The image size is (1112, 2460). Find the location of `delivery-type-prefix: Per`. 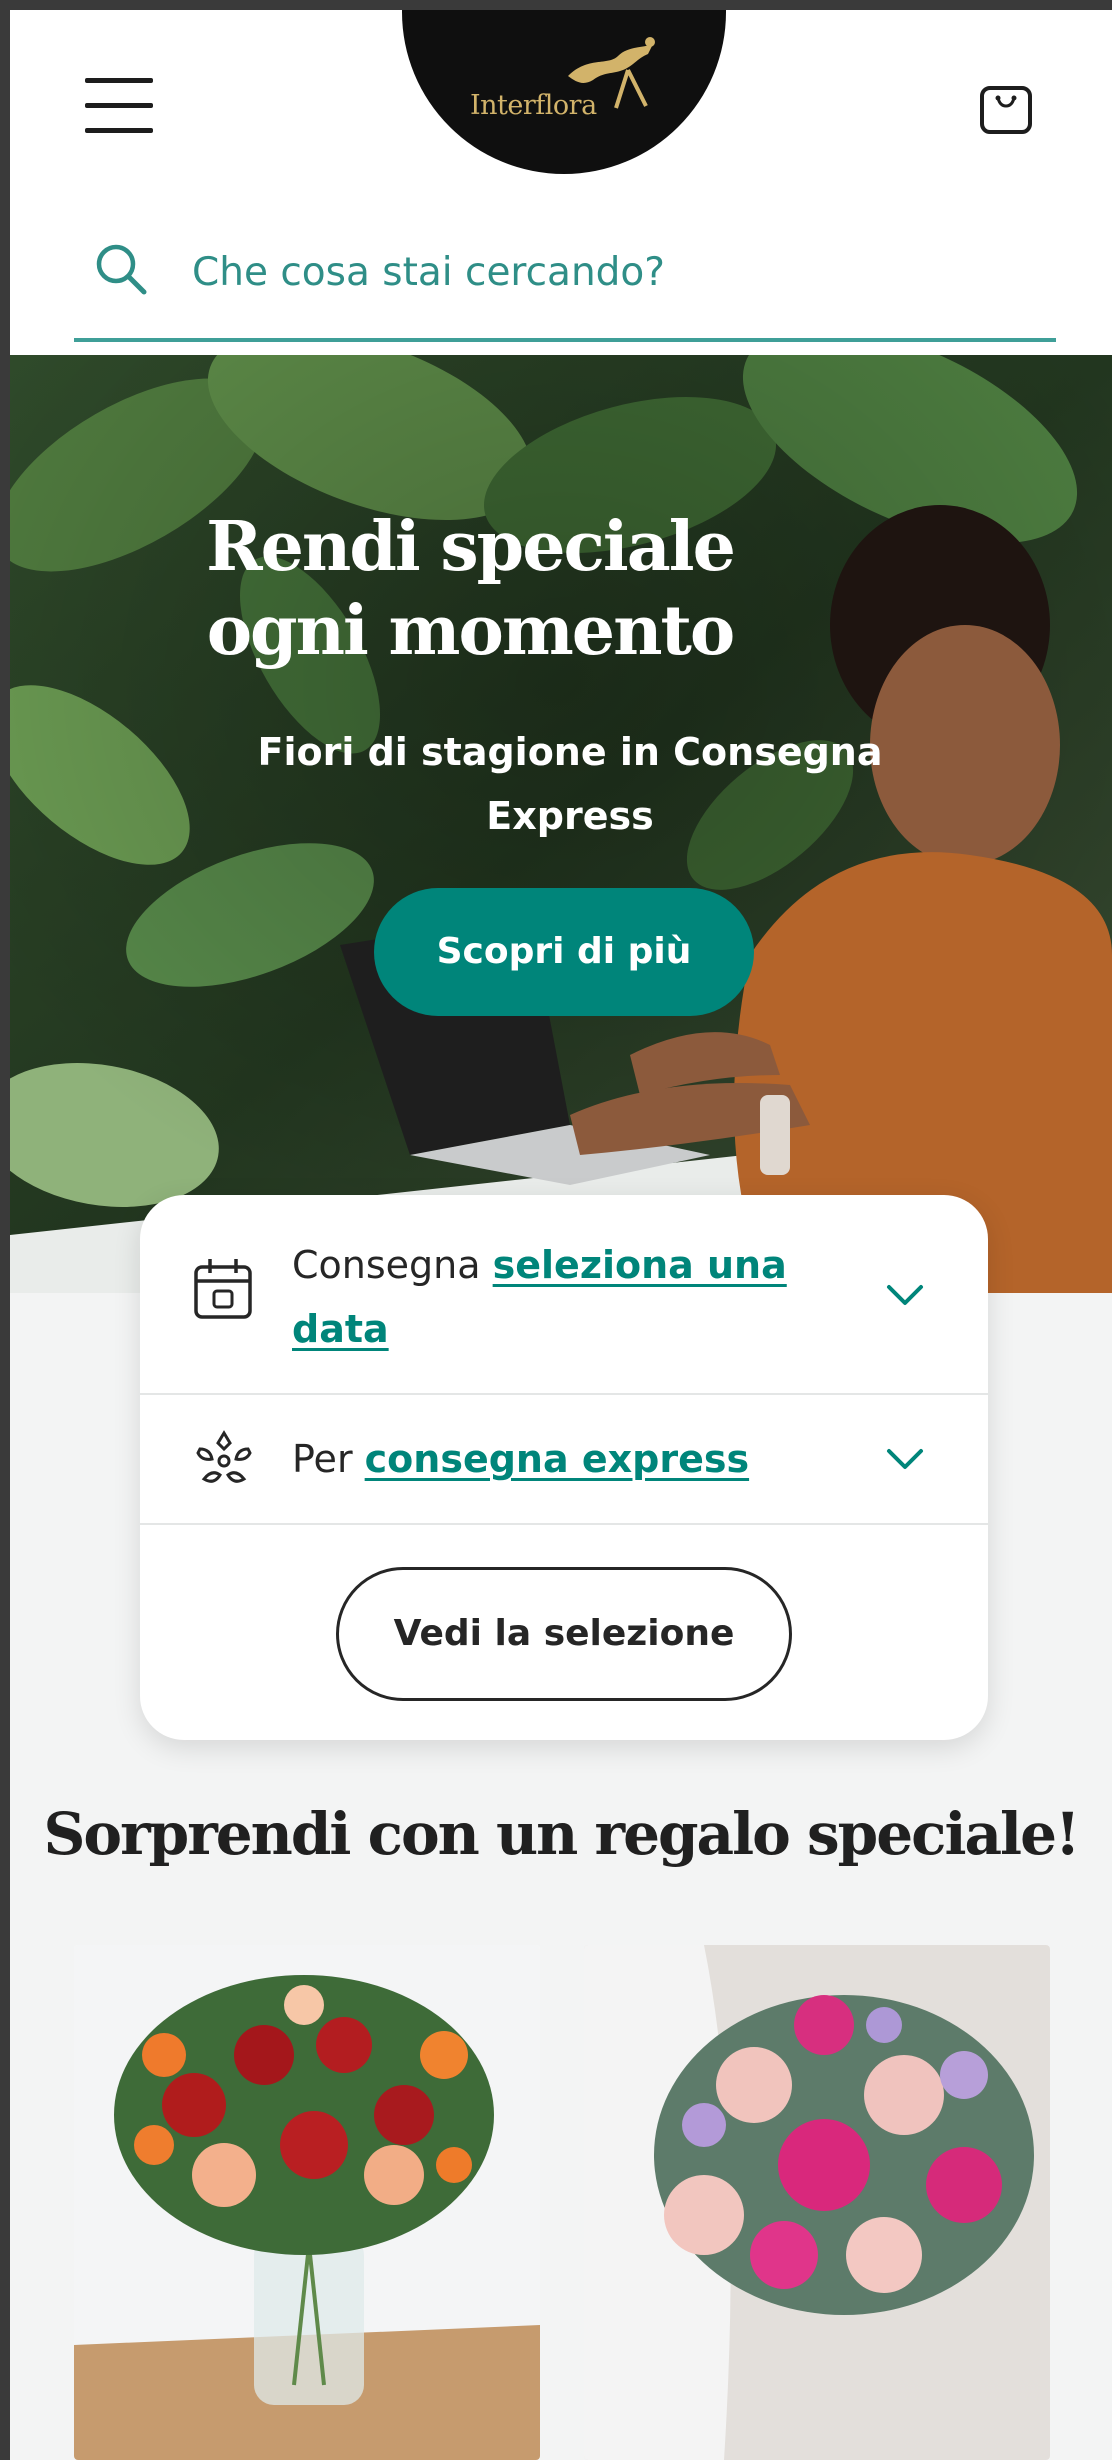

delivery-type-prefix: Per is located at coordinates (322, 1459).